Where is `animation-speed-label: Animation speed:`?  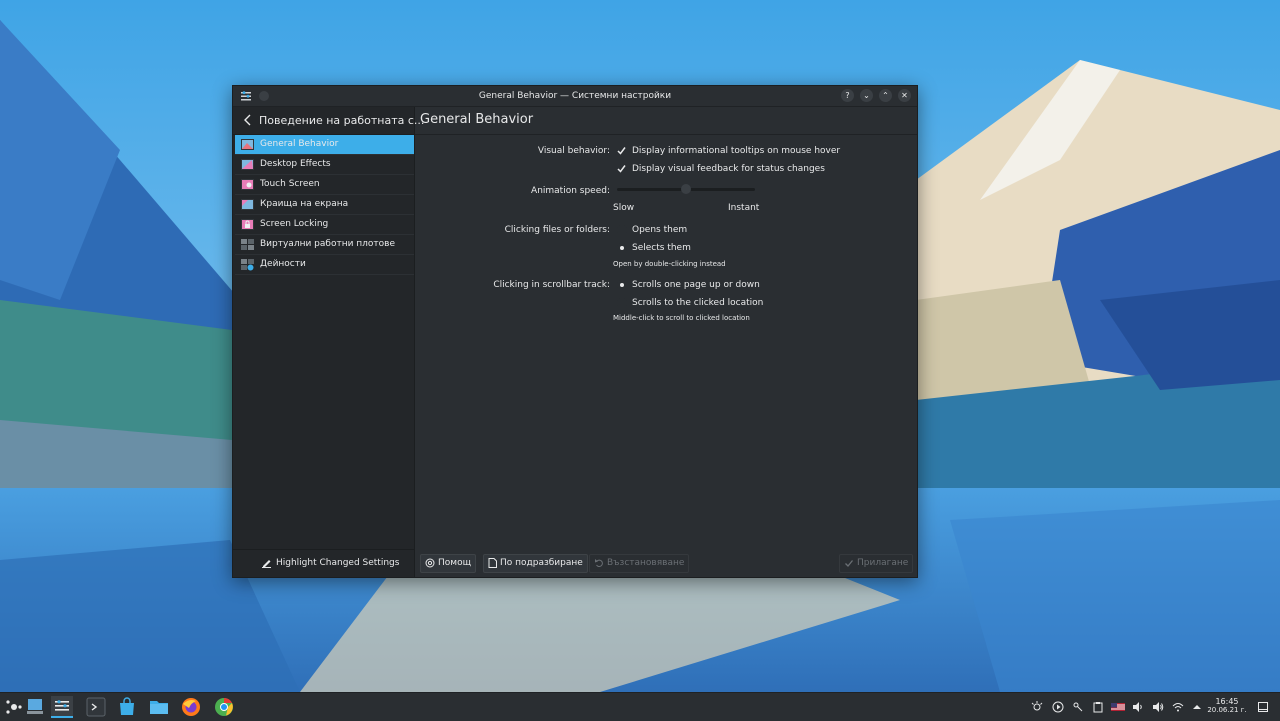 animation-speed-label: Animation speed: is located at coordinates (570, 191).